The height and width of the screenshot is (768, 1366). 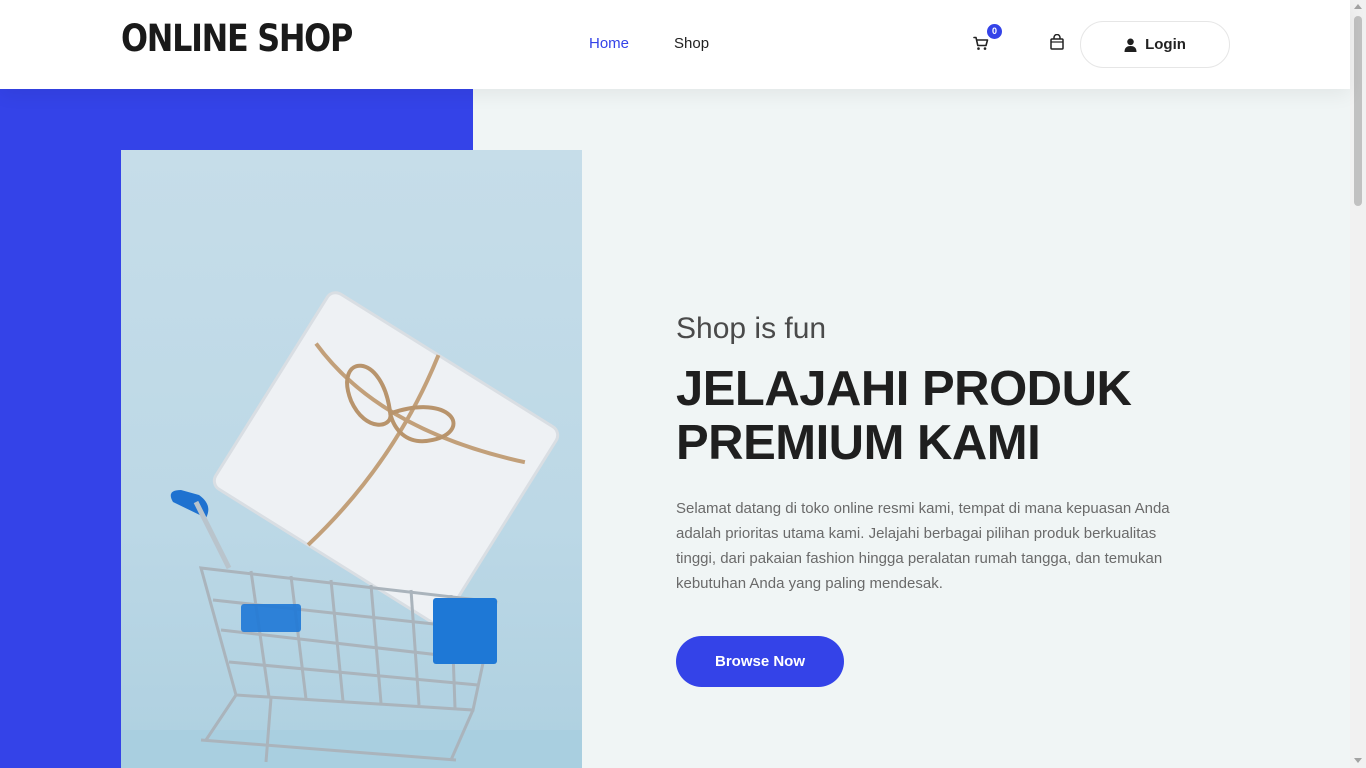 What do you see at coordinates (904, 389) in the screenshot?
I see `hero-headline-line-1: JELAJAHI PRODUK` at bounding box center [904, 389].